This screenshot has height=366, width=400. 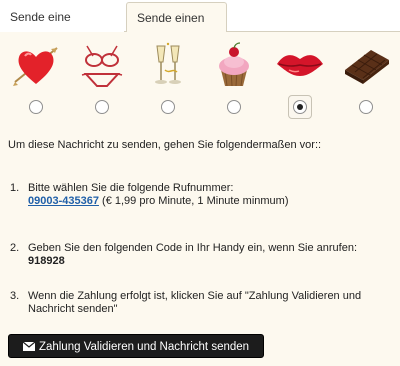 What do you see at coordinates (234, 65) in the screenshot?
I see `cupcake-icon` at bounding box center [234, 65].